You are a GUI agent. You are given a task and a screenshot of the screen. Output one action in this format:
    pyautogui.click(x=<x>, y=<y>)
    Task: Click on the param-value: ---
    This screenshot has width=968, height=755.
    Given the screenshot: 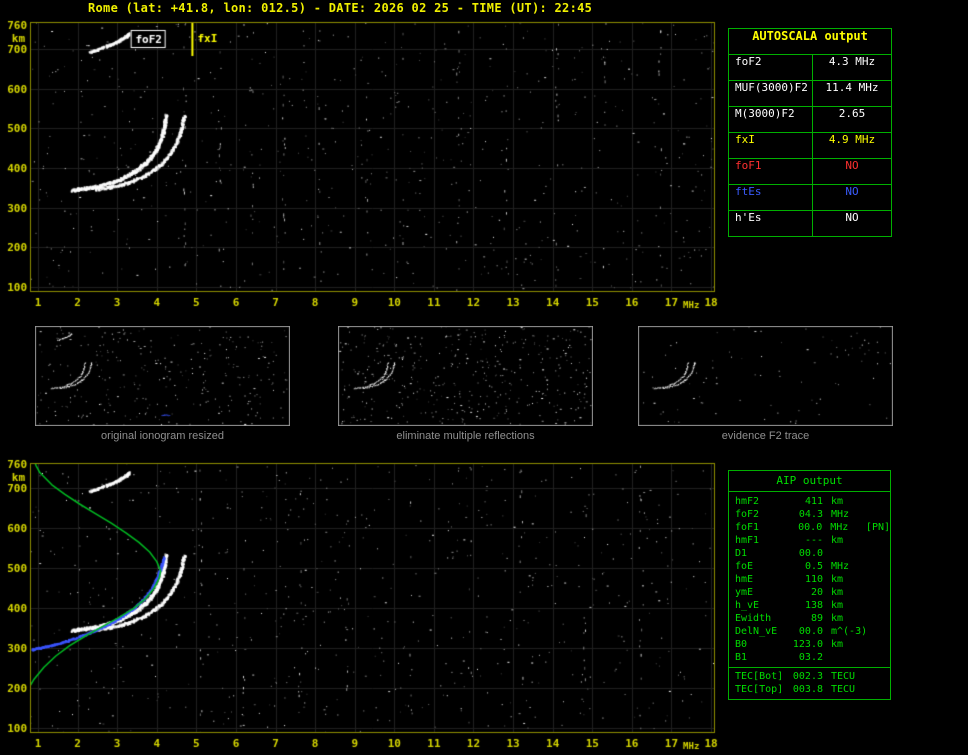 What is the action you would take?
    pyautogui.click(x=813, y=540)
    